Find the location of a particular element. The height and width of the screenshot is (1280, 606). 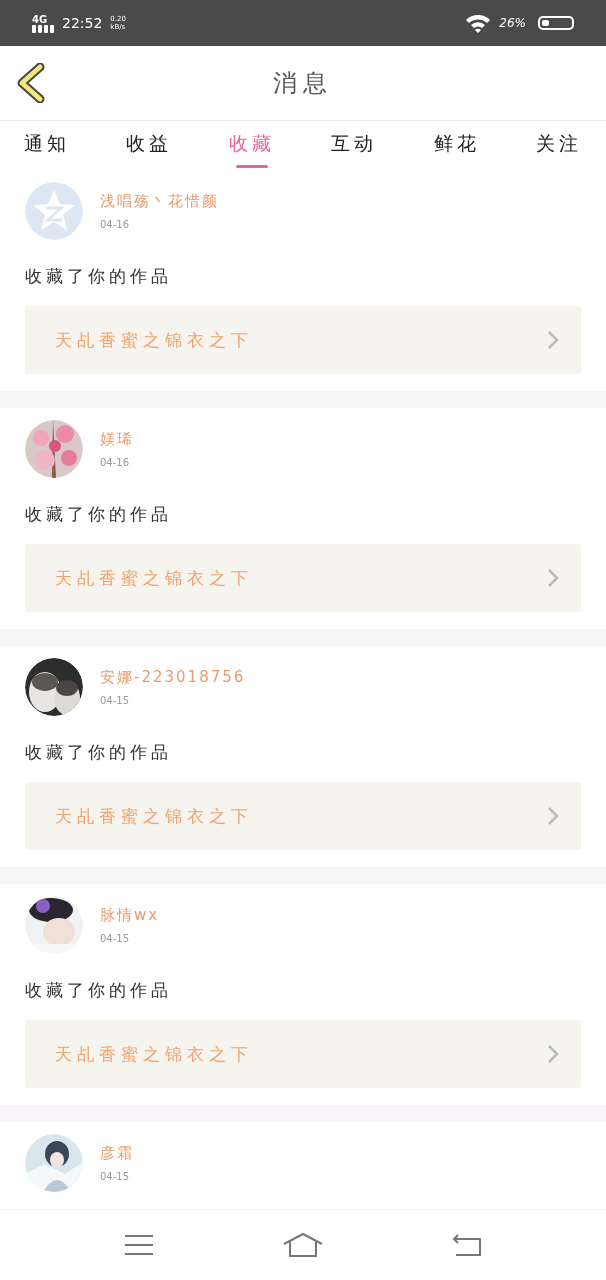

wifi-icon is located at coordinates (478, 23).